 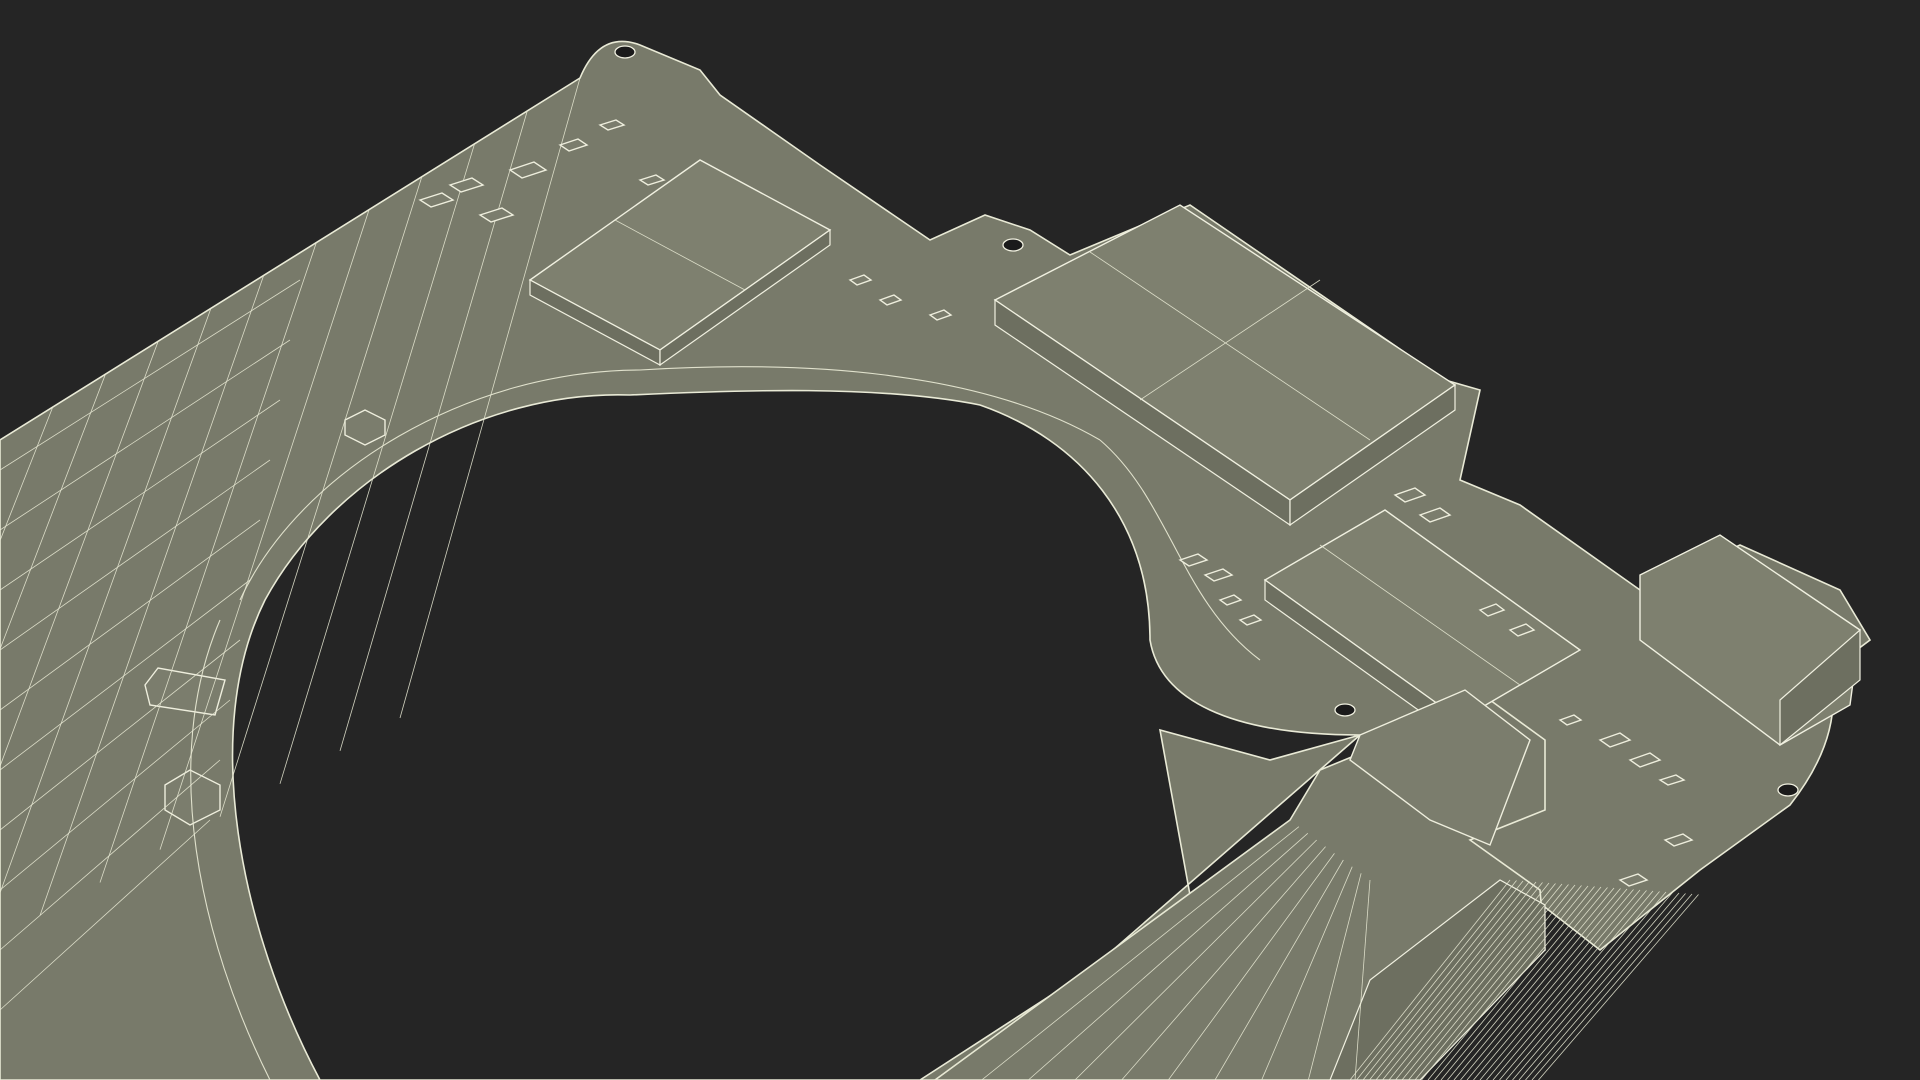 What do you see at coordinates (625, 52) in the screenshot?
I see `mount-hole-top` at bounding box center [625, 52].